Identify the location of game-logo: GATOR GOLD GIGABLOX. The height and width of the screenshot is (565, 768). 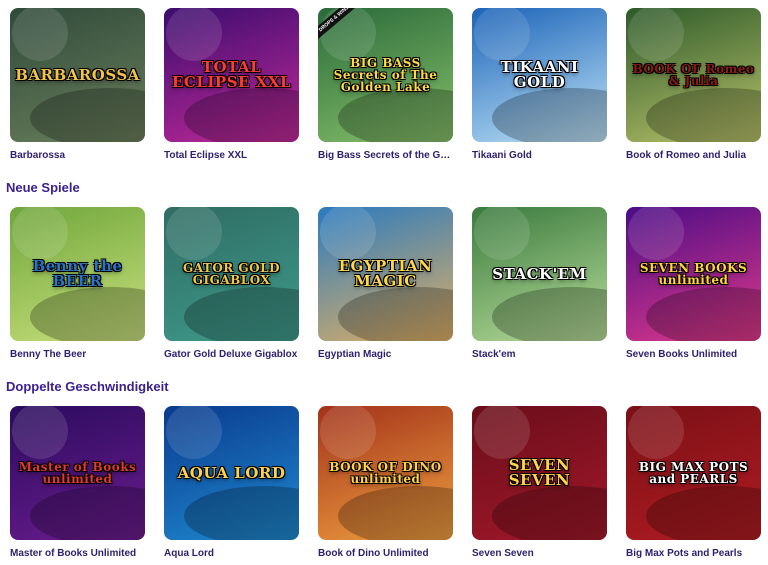
(231, 274).